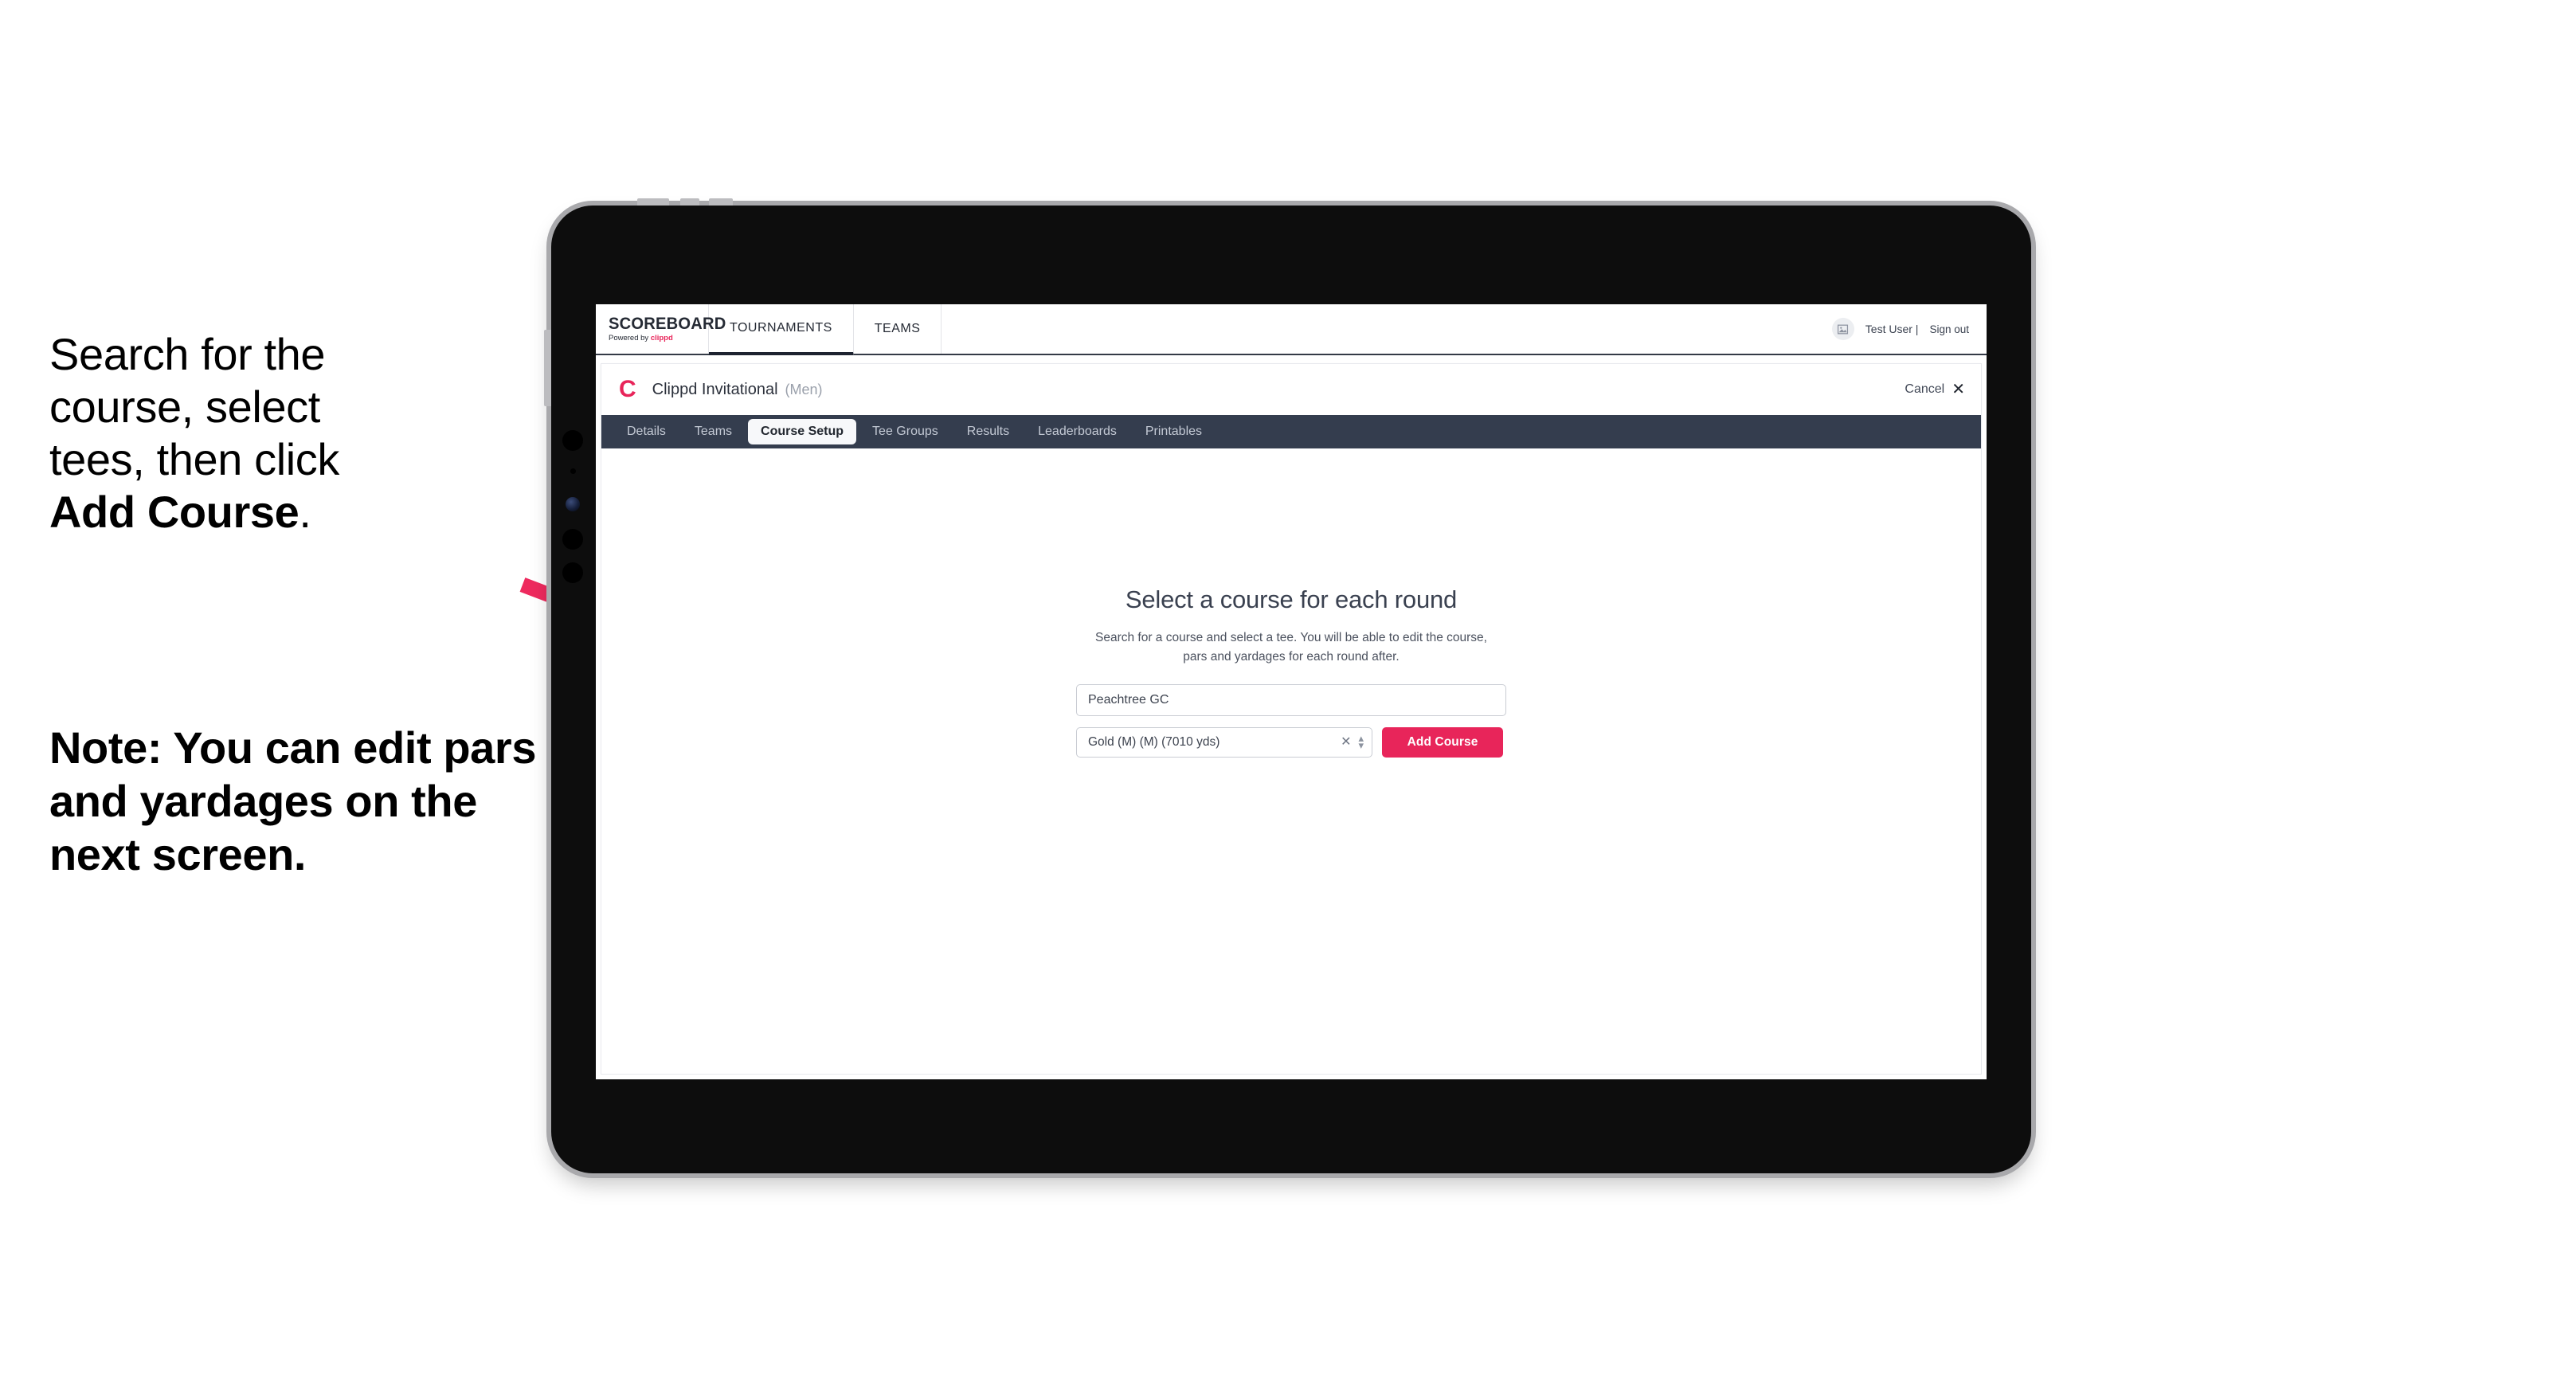 This screenshot has width=2576, height=1386. I want to click on navbar-tabs: TOURNAMENTS TEAMS, so click(825, 329).